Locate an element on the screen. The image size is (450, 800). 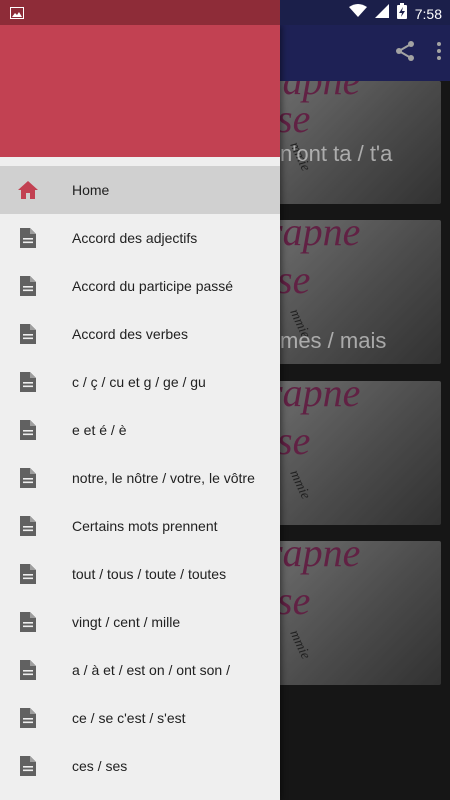
drawer-item: tout / tous / toute / toutes is located at coordinates (140, 574).